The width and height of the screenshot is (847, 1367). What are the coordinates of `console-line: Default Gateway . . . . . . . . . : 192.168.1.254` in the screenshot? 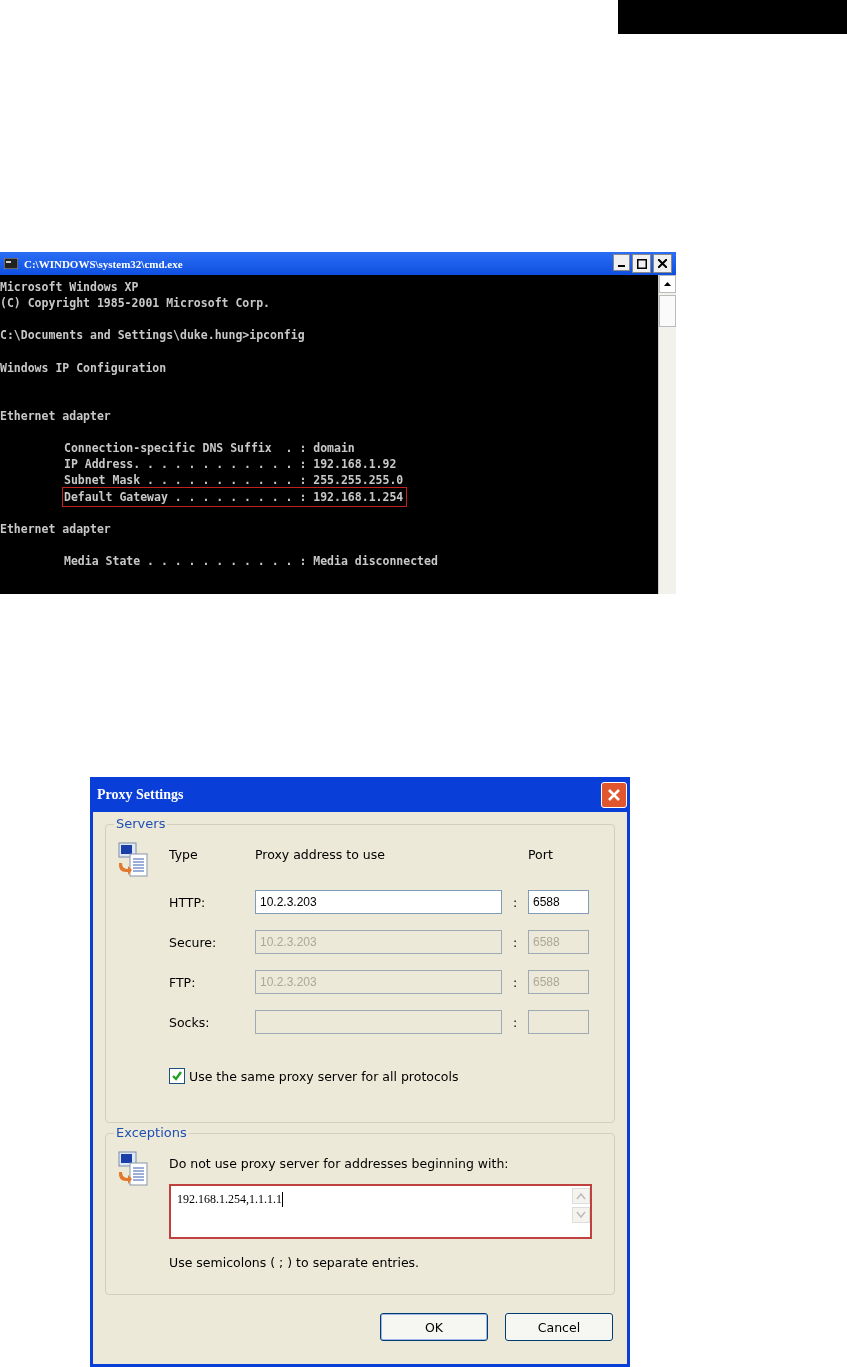 It's located at (235, 496).